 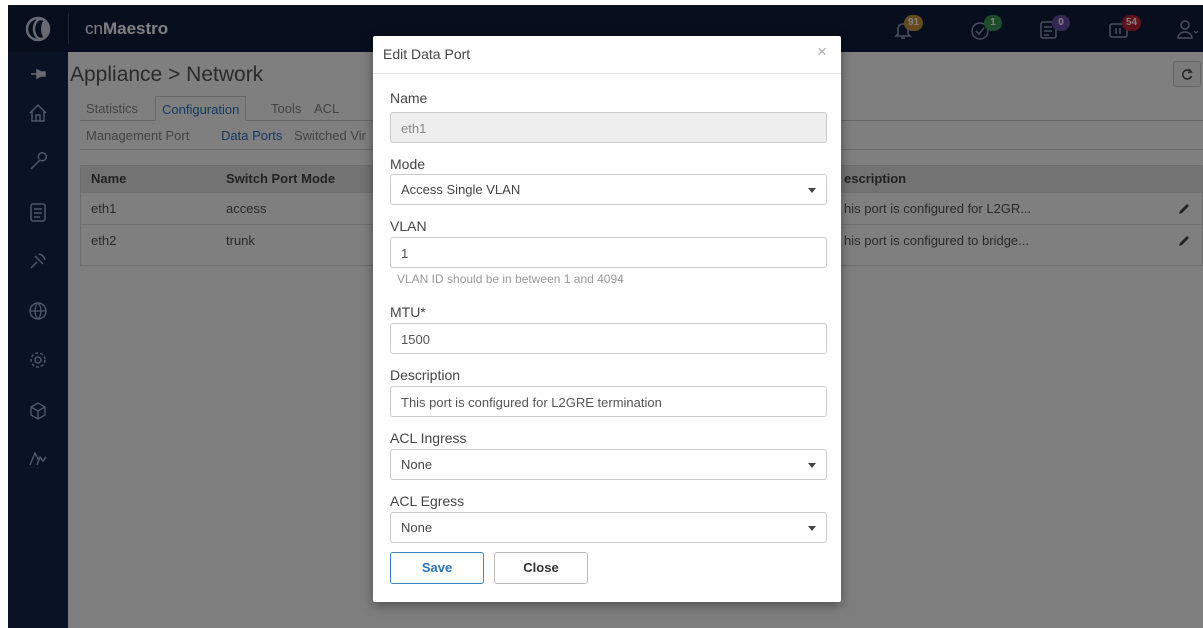 What do you see at coordinates (408, 312) in the screenshot?
I see `mtu-label: MTU*` at bounding box center [408, 312].